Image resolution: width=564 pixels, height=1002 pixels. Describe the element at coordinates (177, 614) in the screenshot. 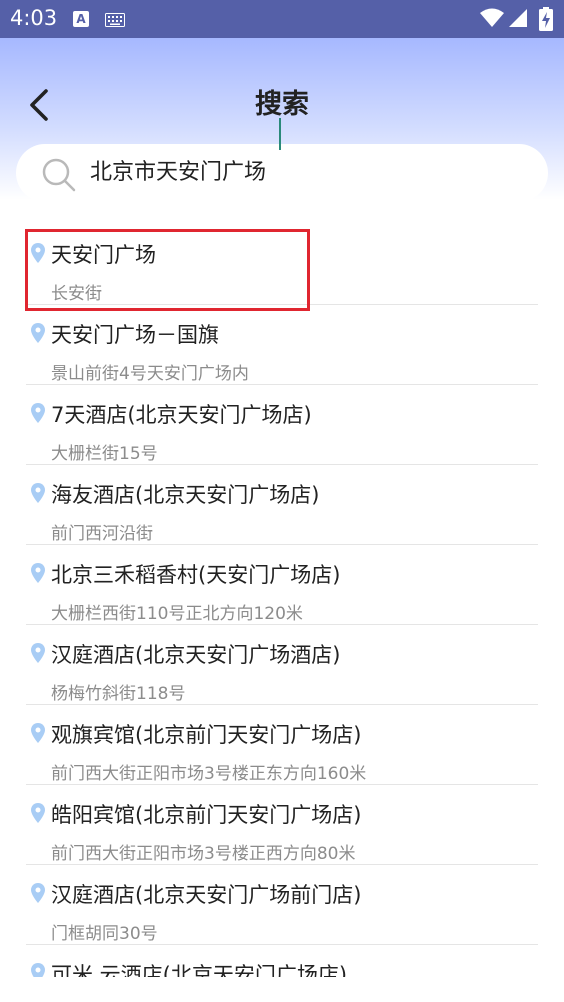

I see `result-address: 大栅栏西街110号正北方向120米` at that location.